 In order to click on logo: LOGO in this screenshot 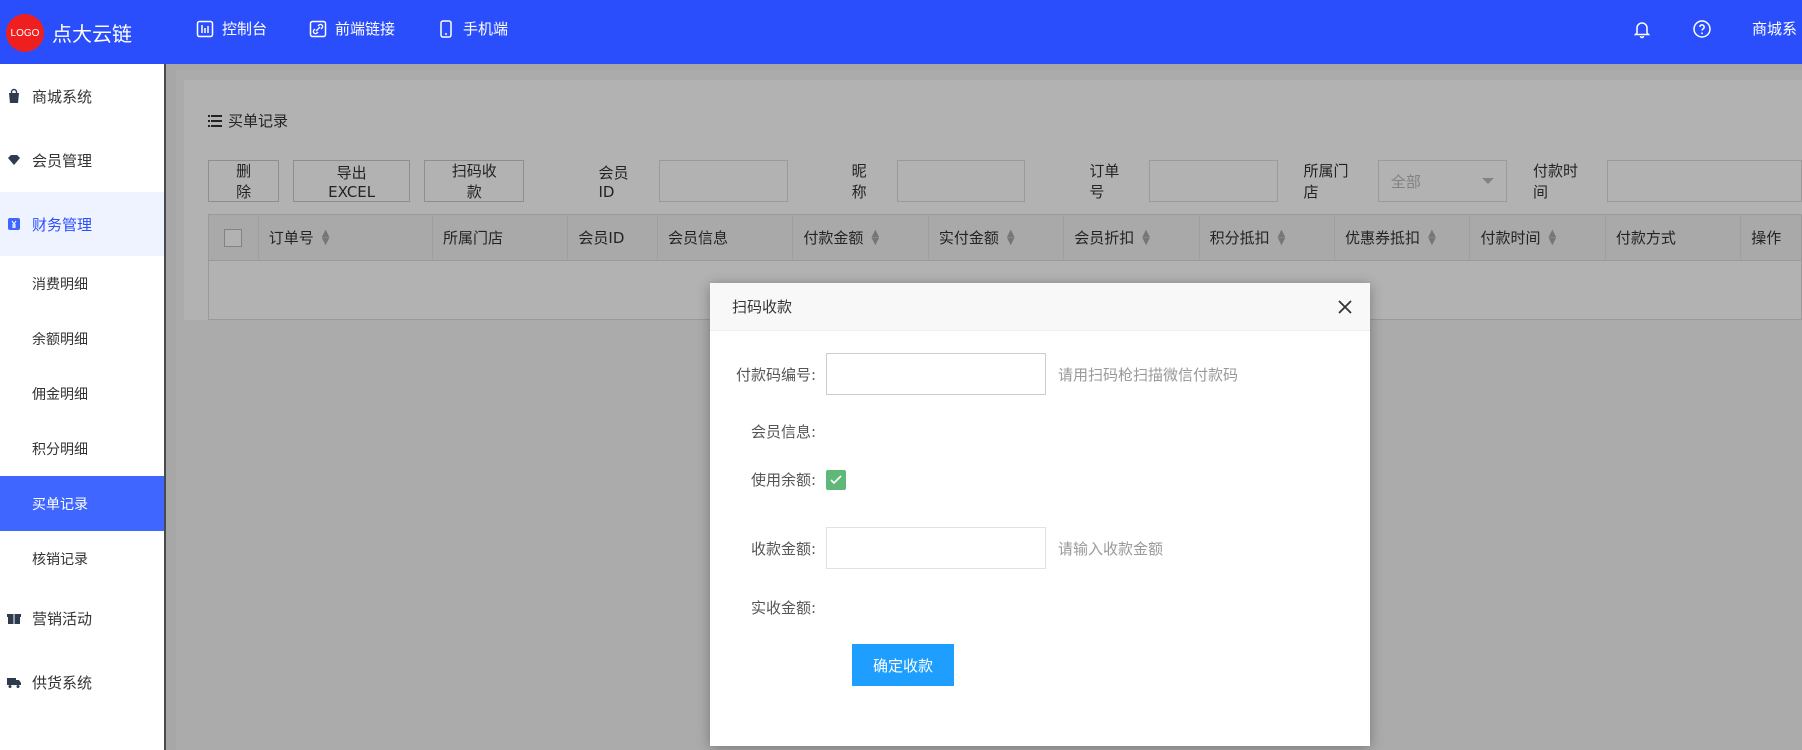, I will do `click(25, 33)`.